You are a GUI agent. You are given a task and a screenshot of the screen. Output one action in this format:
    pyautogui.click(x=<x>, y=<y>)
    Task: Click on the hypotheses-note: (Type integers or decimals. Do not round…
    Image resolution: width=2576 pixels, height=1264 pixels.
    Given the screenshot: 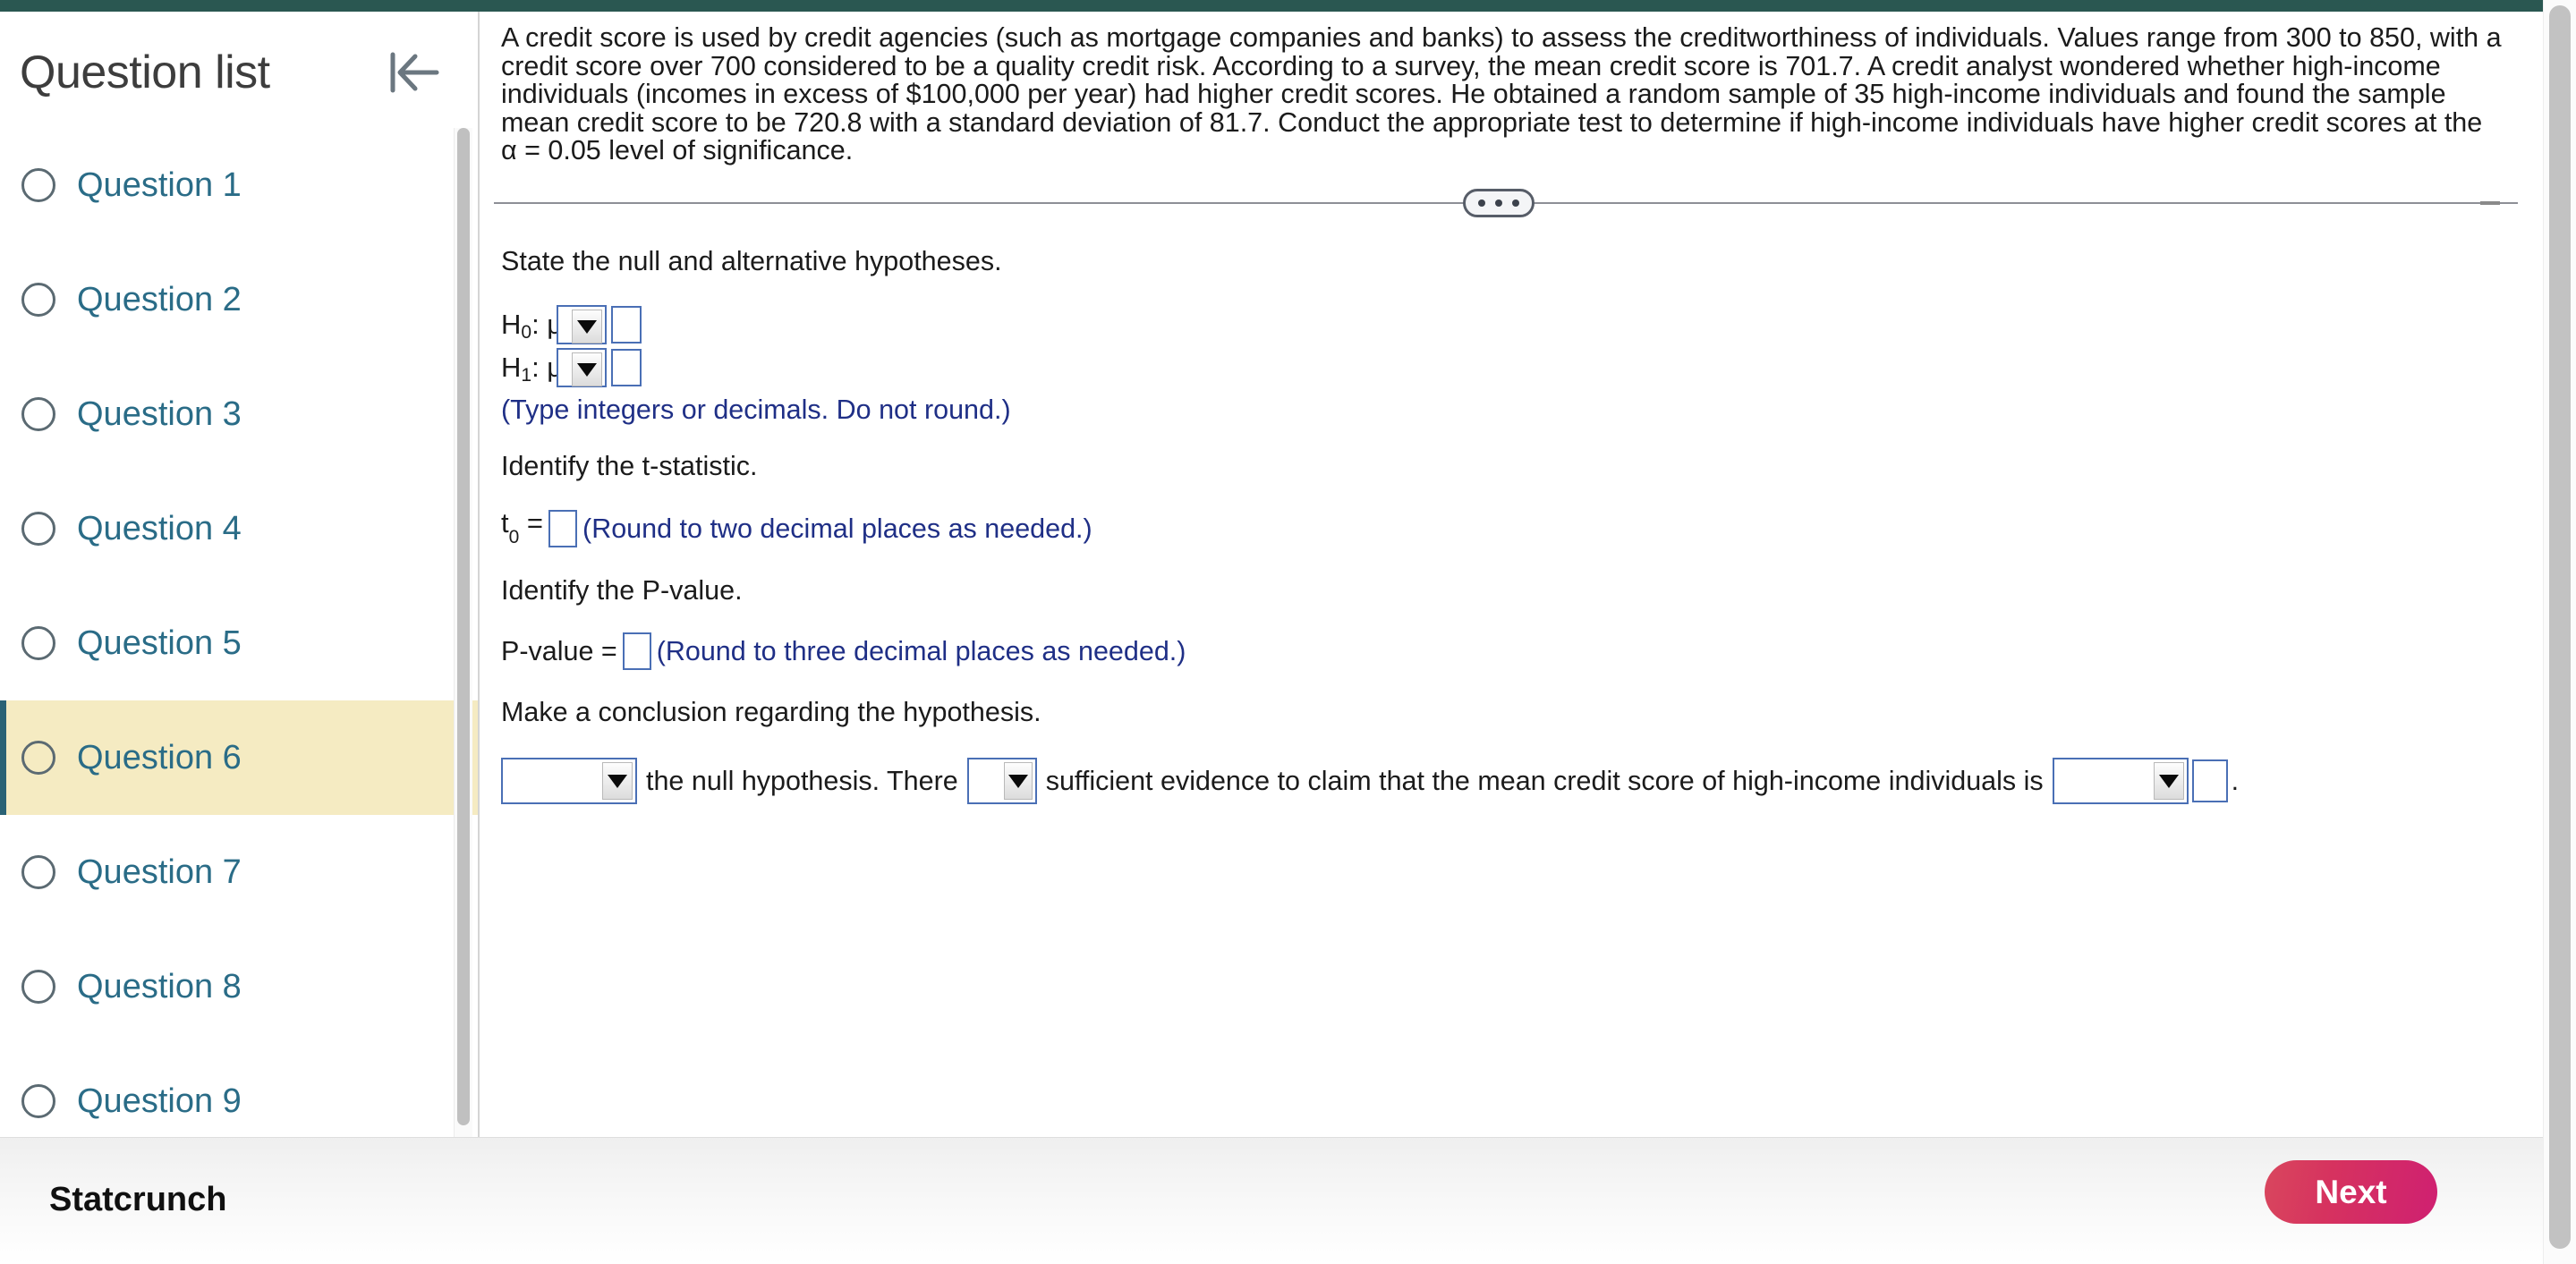 What is the action you would take?
    pyautogui.click(x=756, y=409)
    